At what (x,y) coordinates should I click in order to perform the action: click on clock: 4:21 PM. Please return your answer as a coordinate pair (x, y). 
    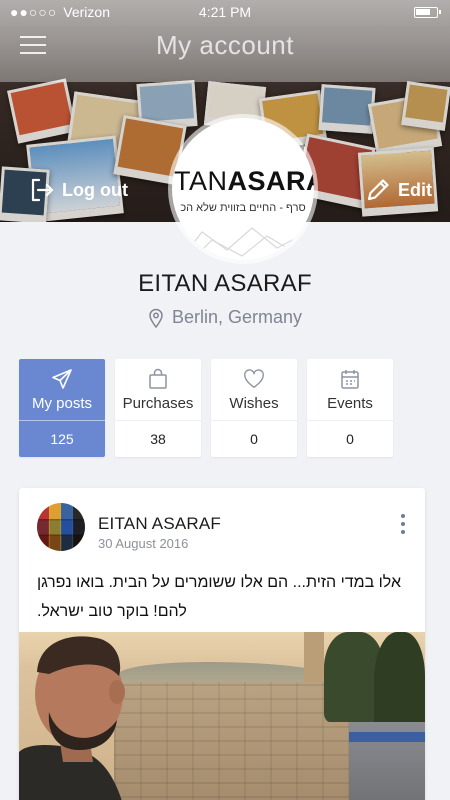
    Looking at the image, I should click on (225, 12).